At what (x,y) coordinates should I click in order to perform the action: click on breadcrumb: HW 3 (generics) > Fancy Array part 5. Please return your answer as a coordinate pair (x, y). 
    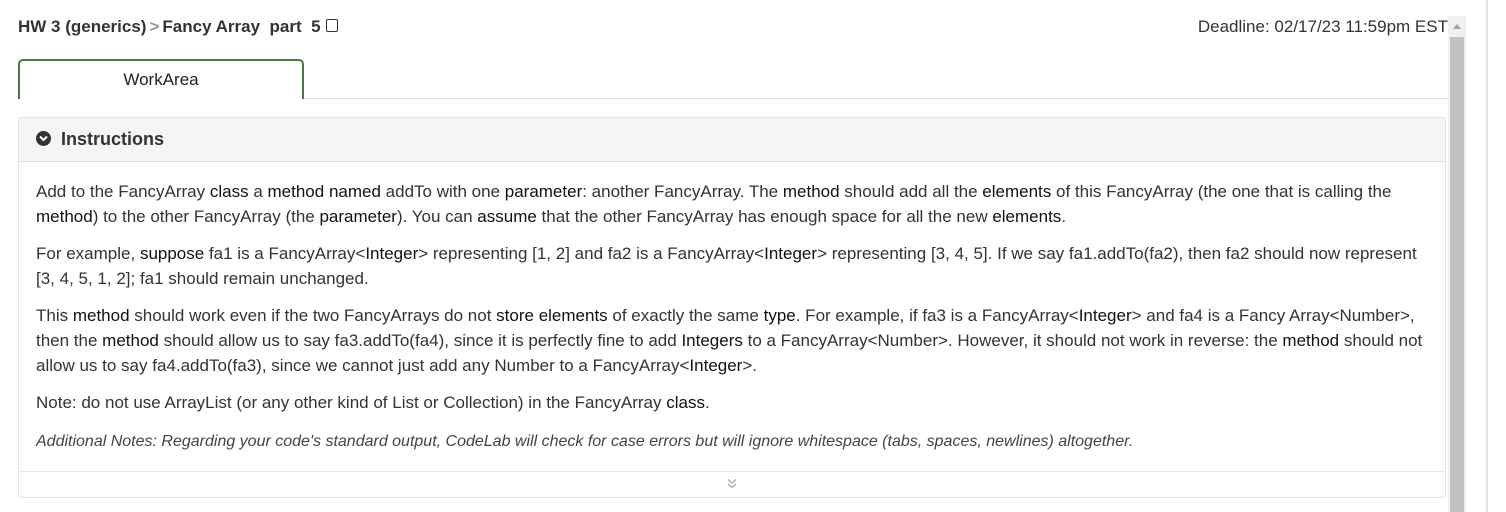
    Looking at the image, I should click on (178, 27).